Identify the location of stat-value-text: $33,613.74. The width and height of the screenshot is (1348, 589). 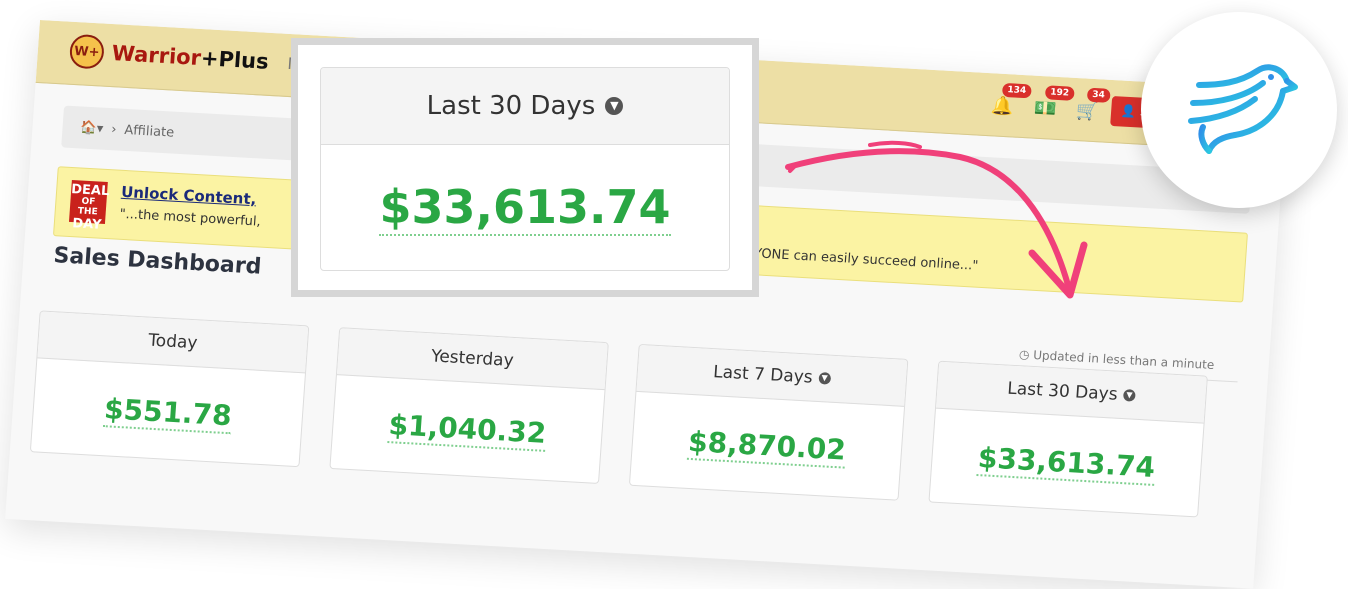
(1066, 463).